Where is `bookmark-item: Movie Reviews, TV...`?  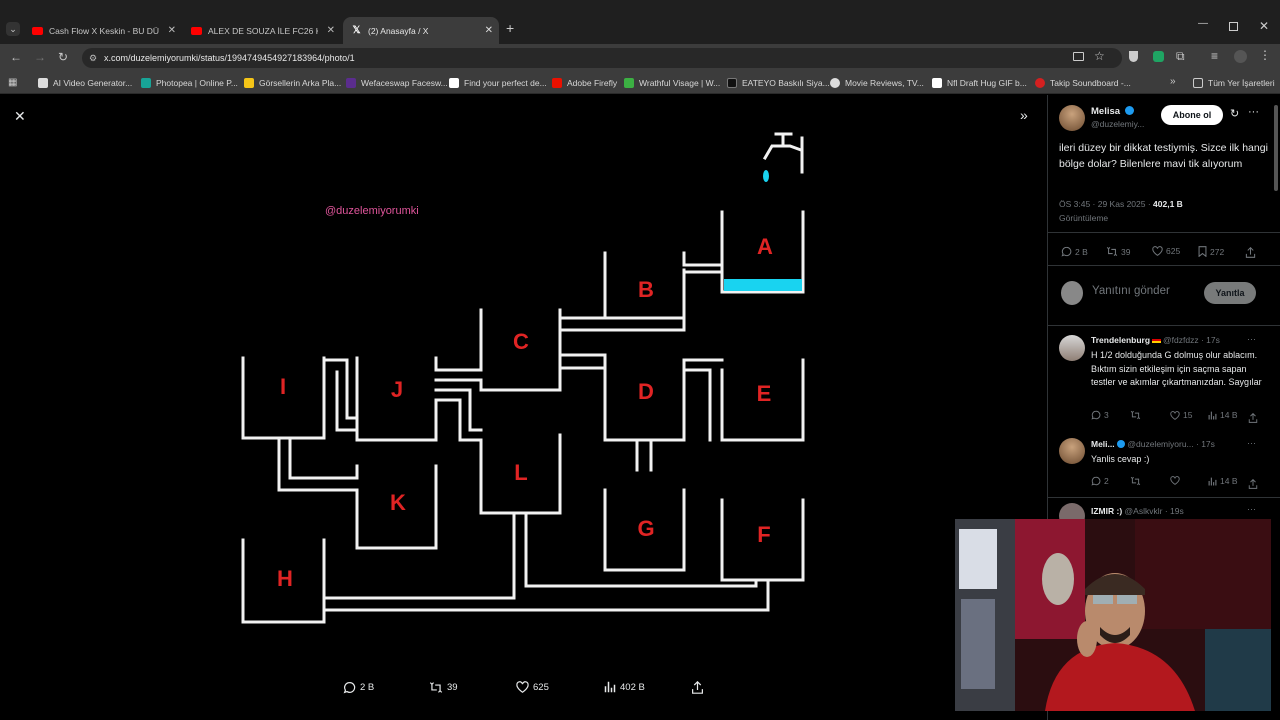
bookmark-item: Movie Reviews, TV... is located at coordinates (877, 83).